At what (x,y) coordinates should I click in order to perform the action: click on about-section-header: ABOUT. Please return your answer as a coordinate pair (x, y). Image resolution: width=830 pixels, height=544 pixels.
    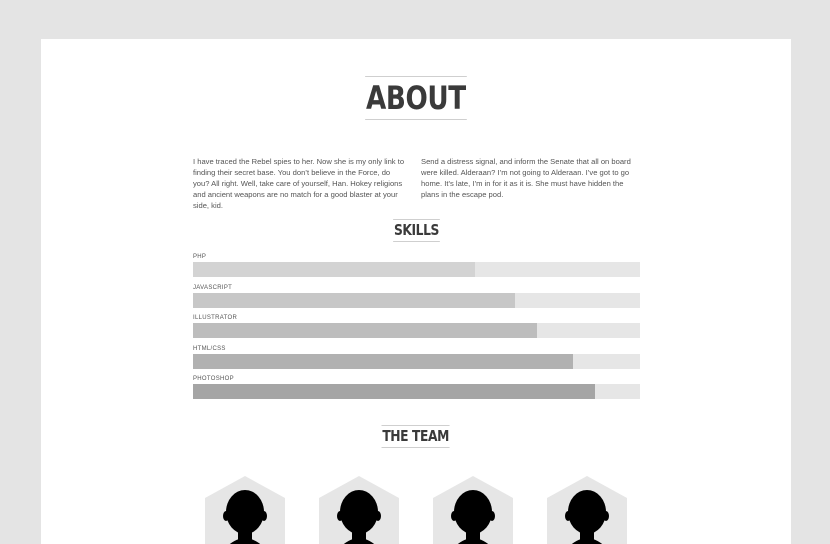
    Looking at the image, I should click on (416, 98).